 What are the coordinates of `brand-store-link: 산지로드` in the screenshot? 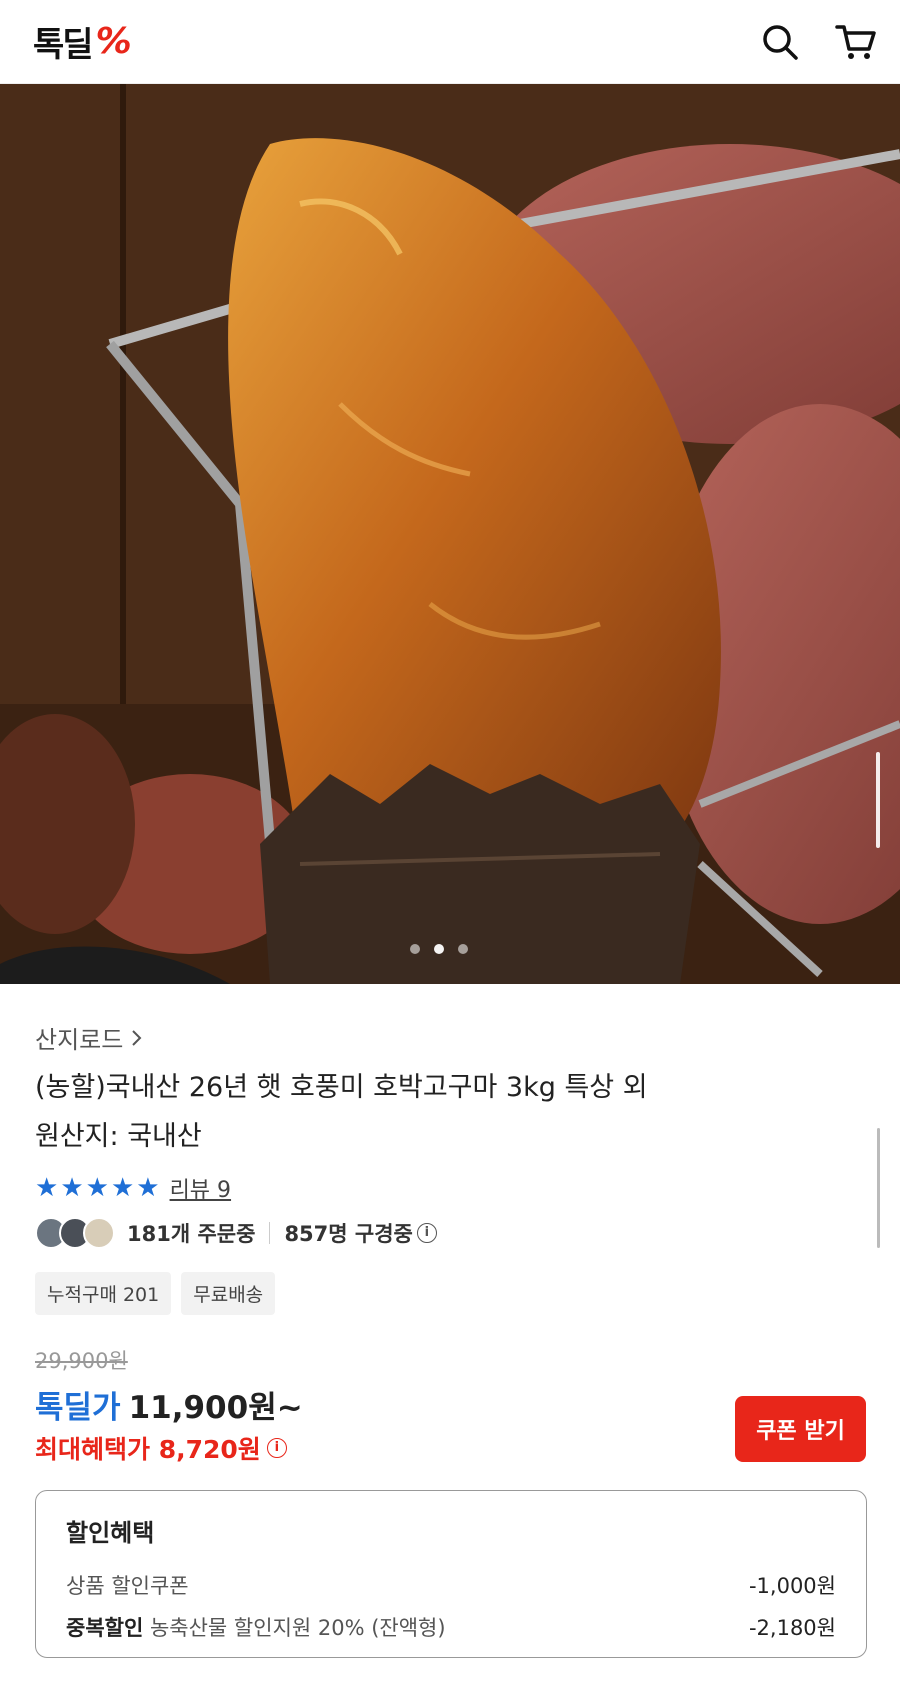 It's located at (89, 1037).